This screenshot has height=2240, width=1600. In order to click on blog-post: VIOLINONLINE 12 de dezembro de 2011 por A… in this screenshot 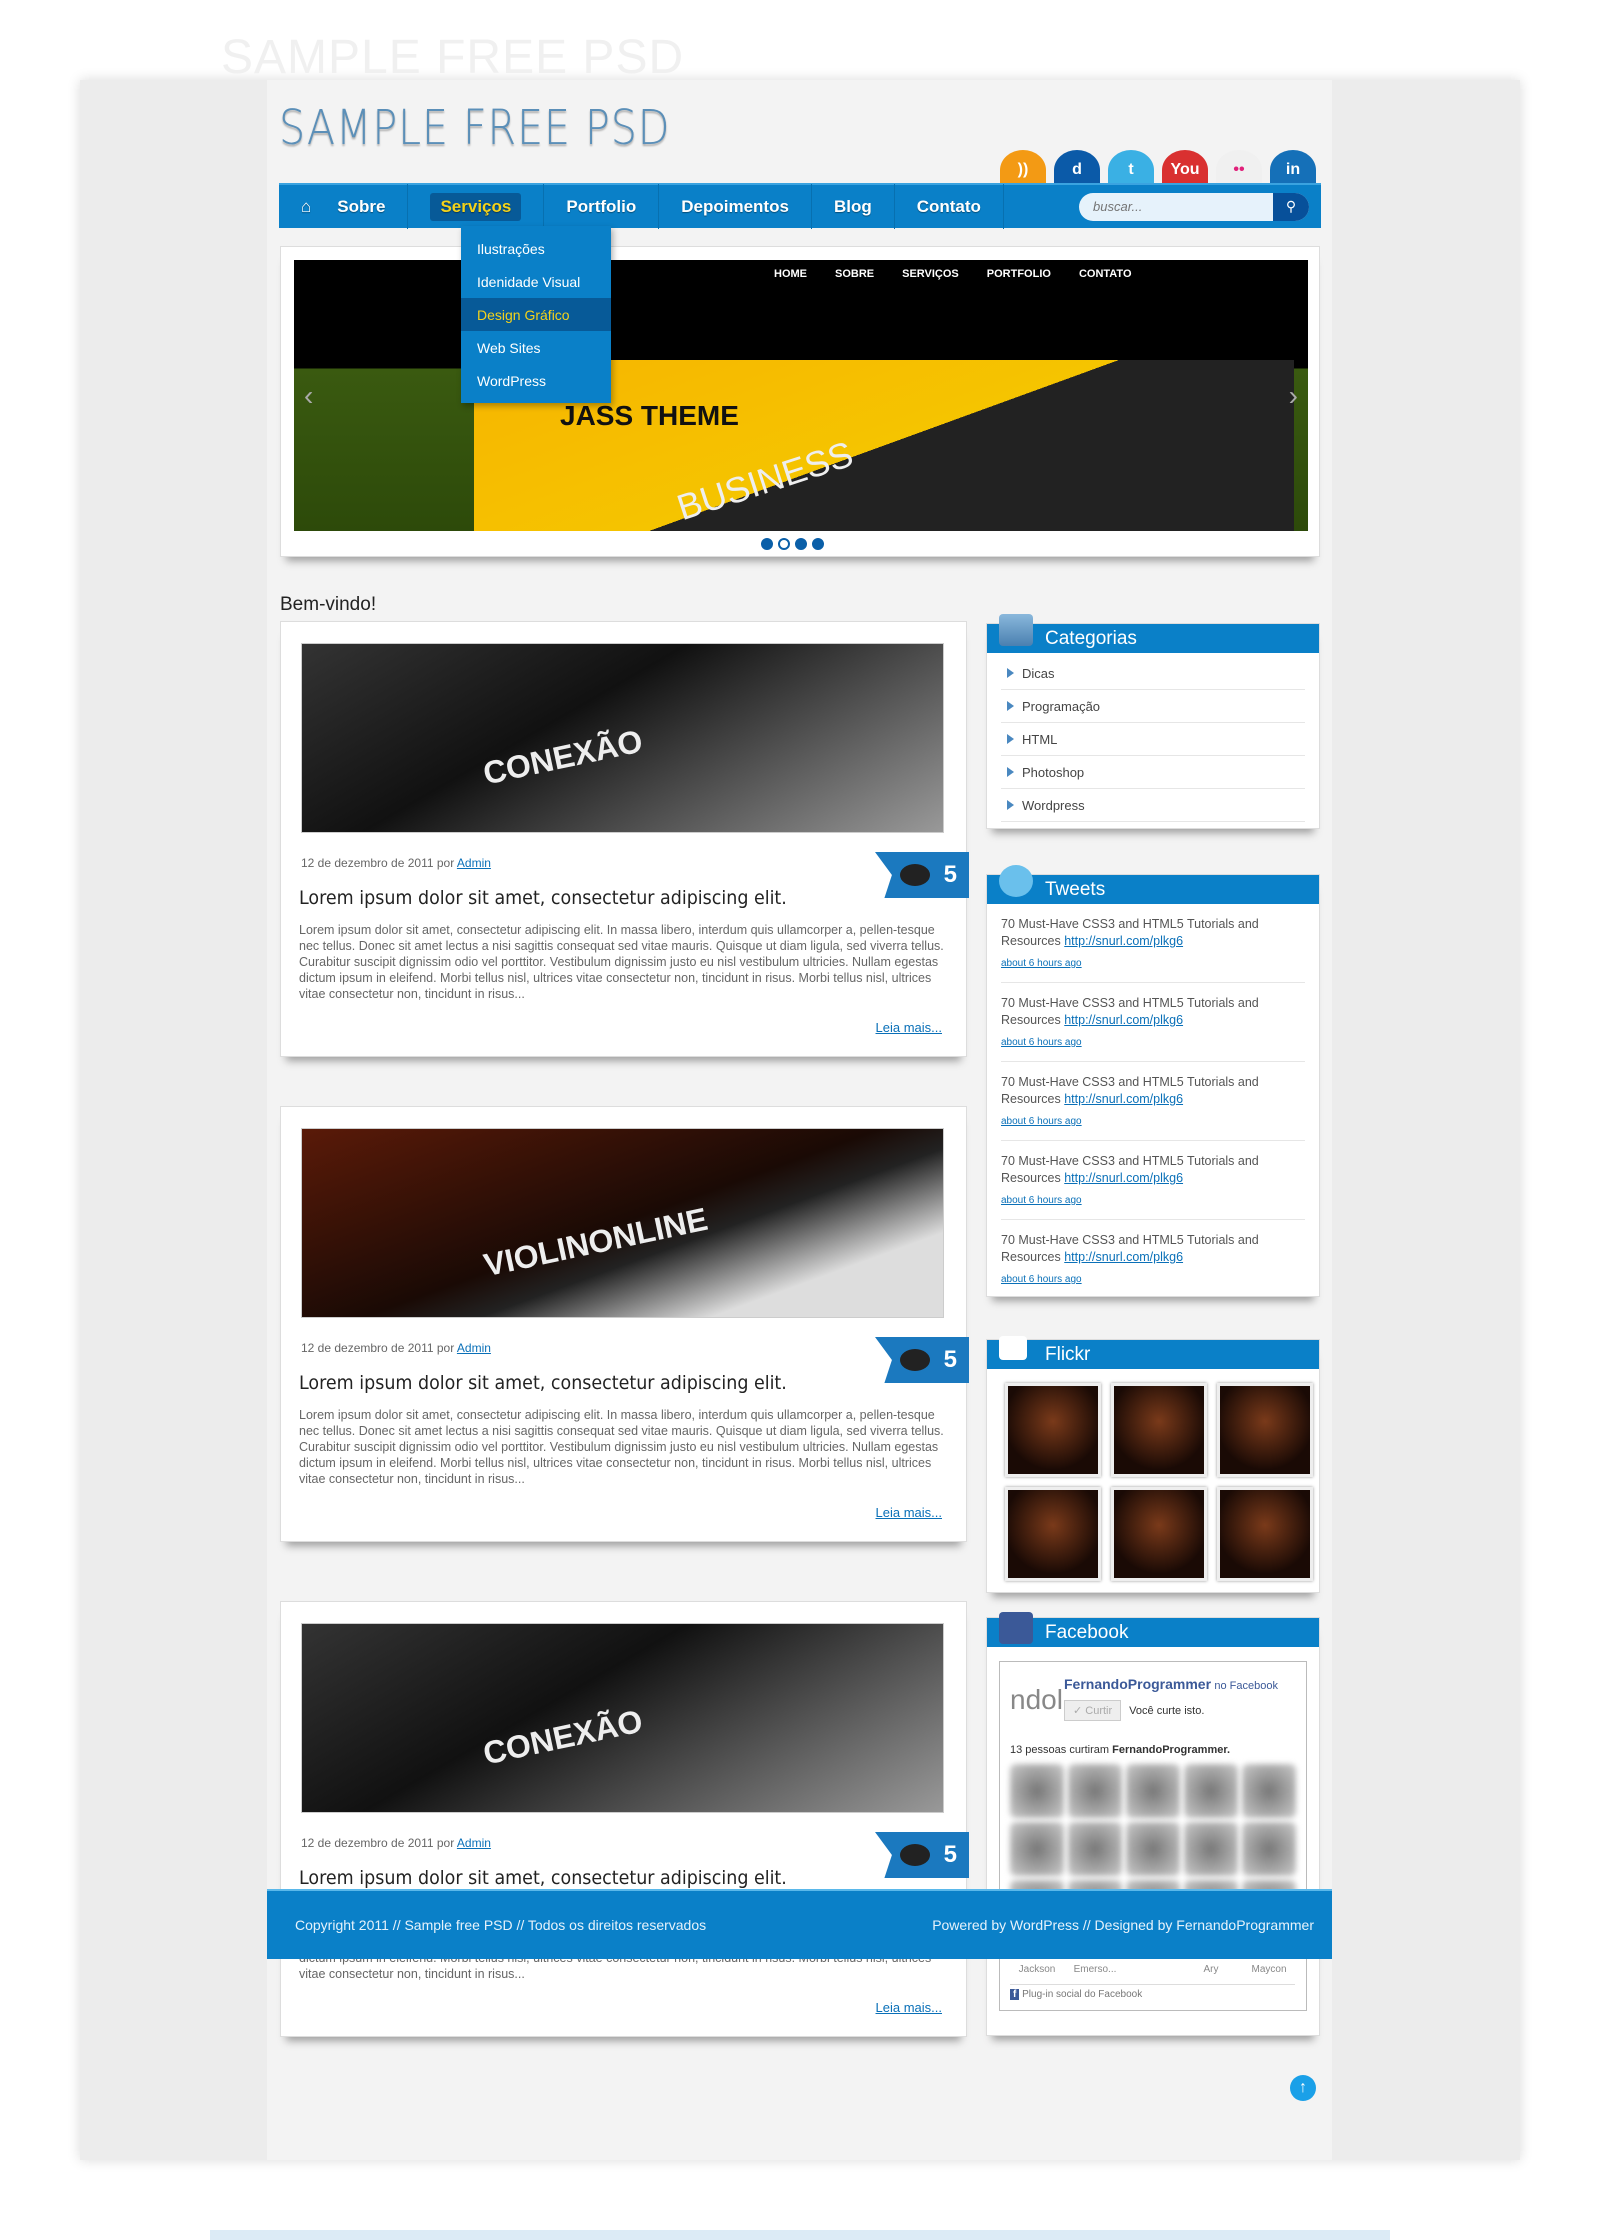, I will do `click(624, 1324)`.